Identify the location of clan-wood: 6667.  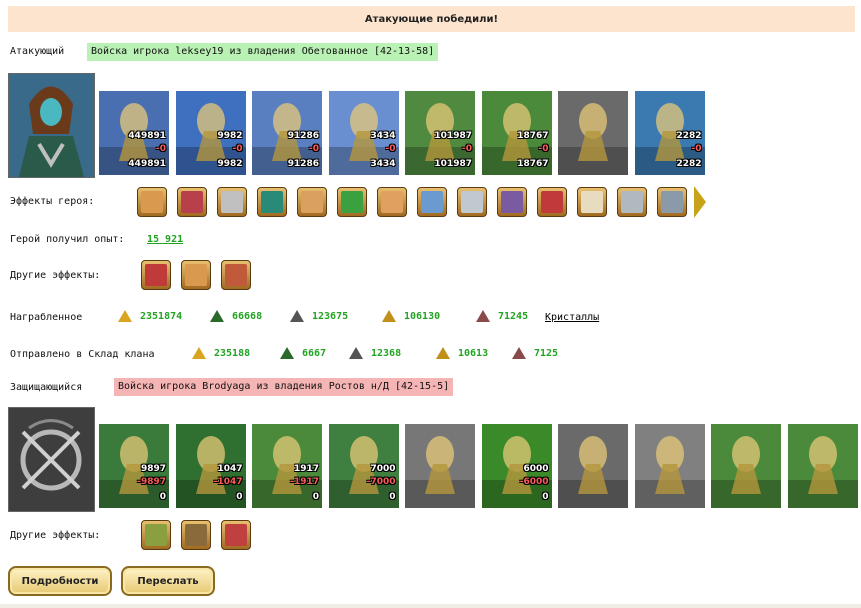
(302, 353).